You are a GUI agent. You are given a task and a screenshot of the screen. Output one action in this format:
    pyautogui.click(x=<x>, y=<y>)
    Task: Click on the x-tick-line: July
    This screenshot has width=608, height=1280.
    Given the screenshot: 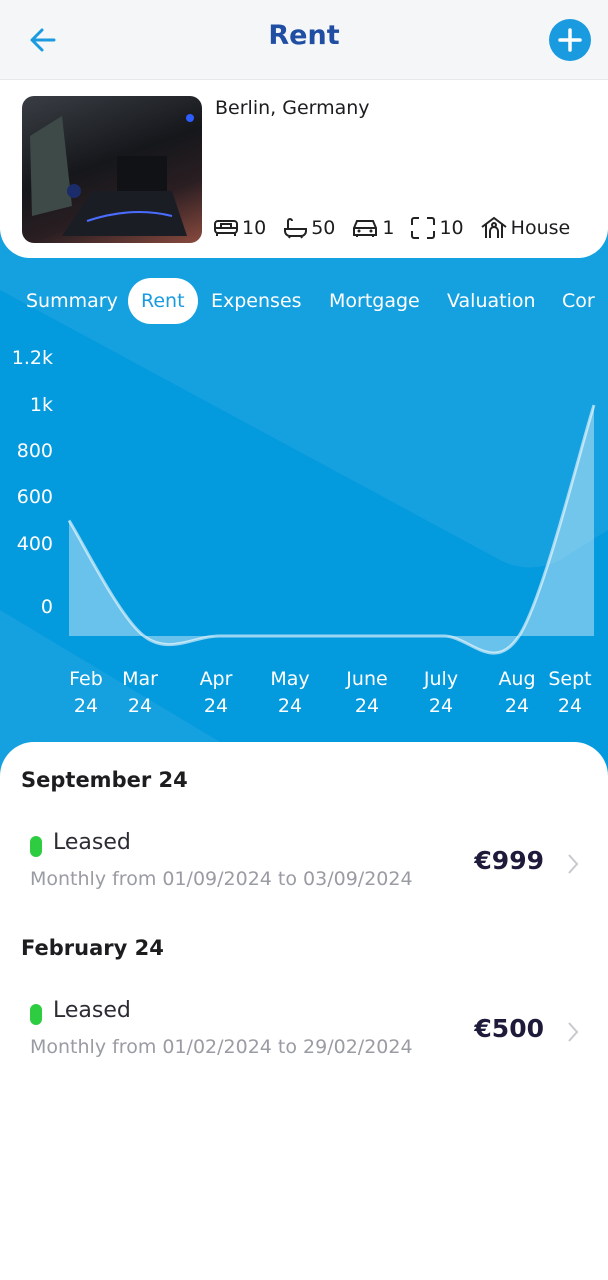 What is the action you would take?
    pyautogui.click(x=441, y=679)
    